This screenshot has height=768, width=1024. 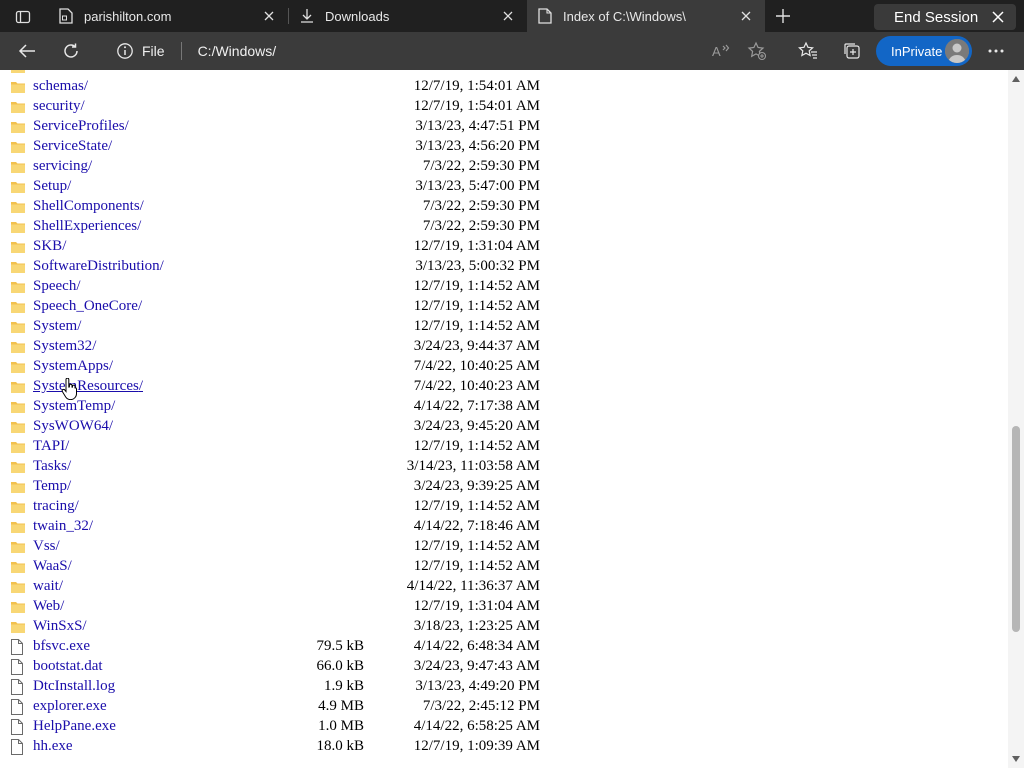 What do you see at coordinates (757, 51) in the screenshot?
I see `add-favorite-button` at bounding box center [757, 51].